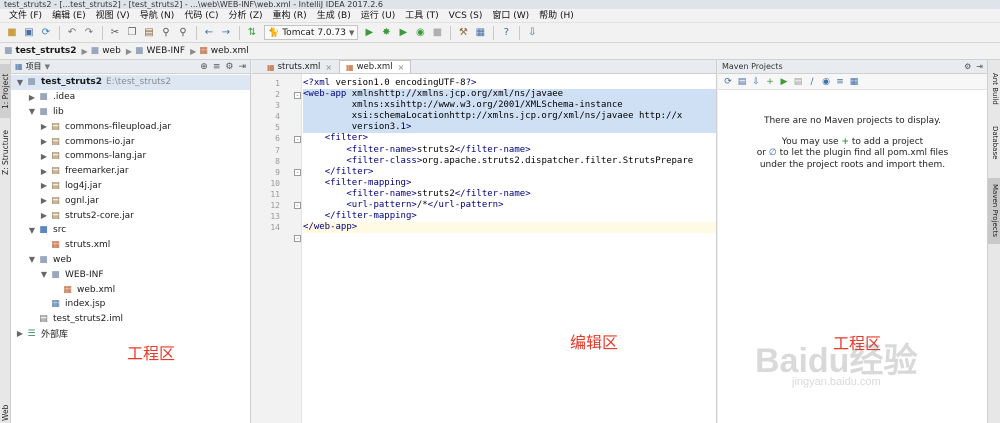  I want to click on back-icon: ←, so click(209, 33).